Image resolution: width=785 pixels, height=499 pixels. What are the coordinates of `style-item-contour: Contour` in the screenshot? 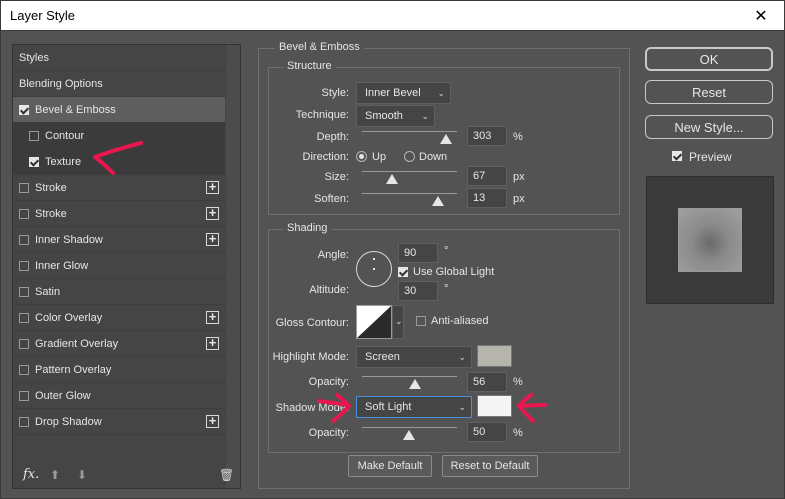 It's located at (119, 136).